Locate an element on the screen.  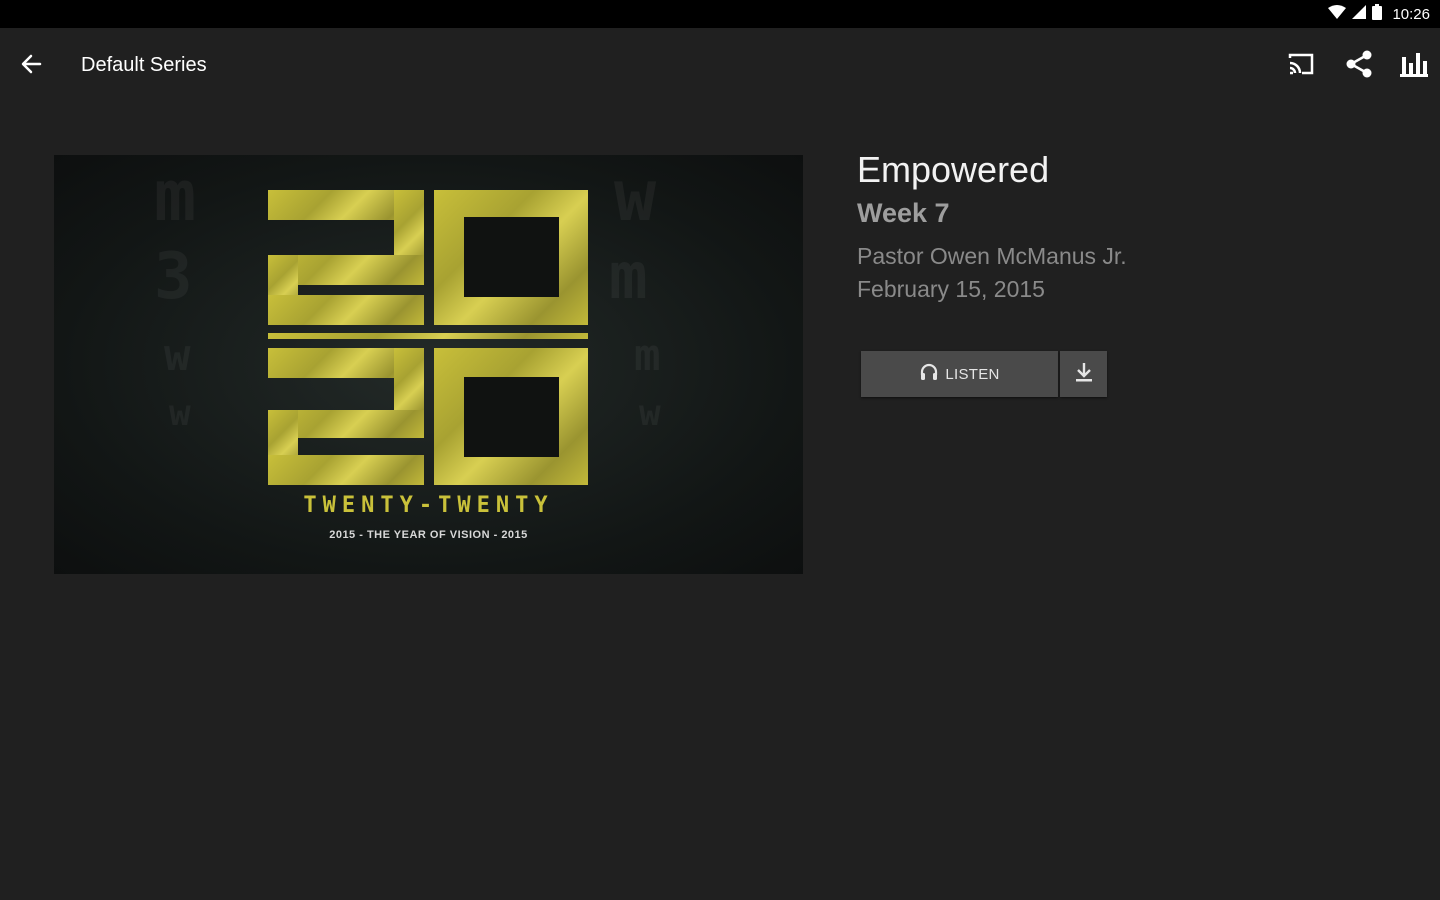
listen-button: LISTEN is located at coordinates (959, 374).